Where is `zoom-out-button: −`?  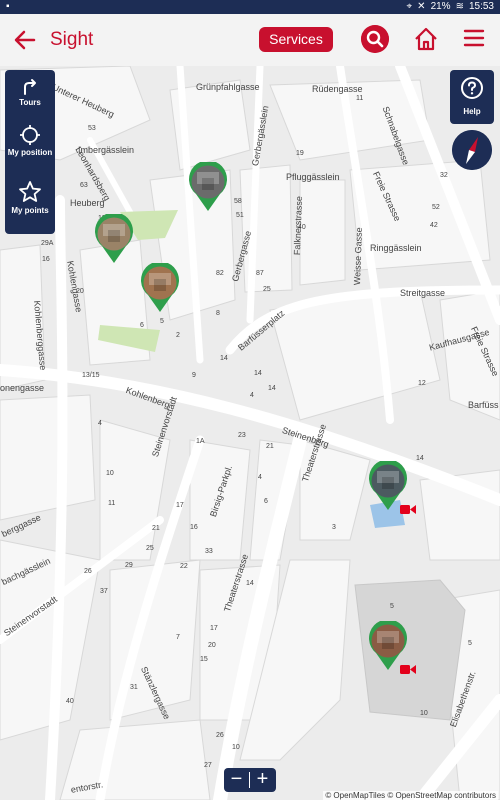
zoom-out-button: − is located at coordinates (236, 780).